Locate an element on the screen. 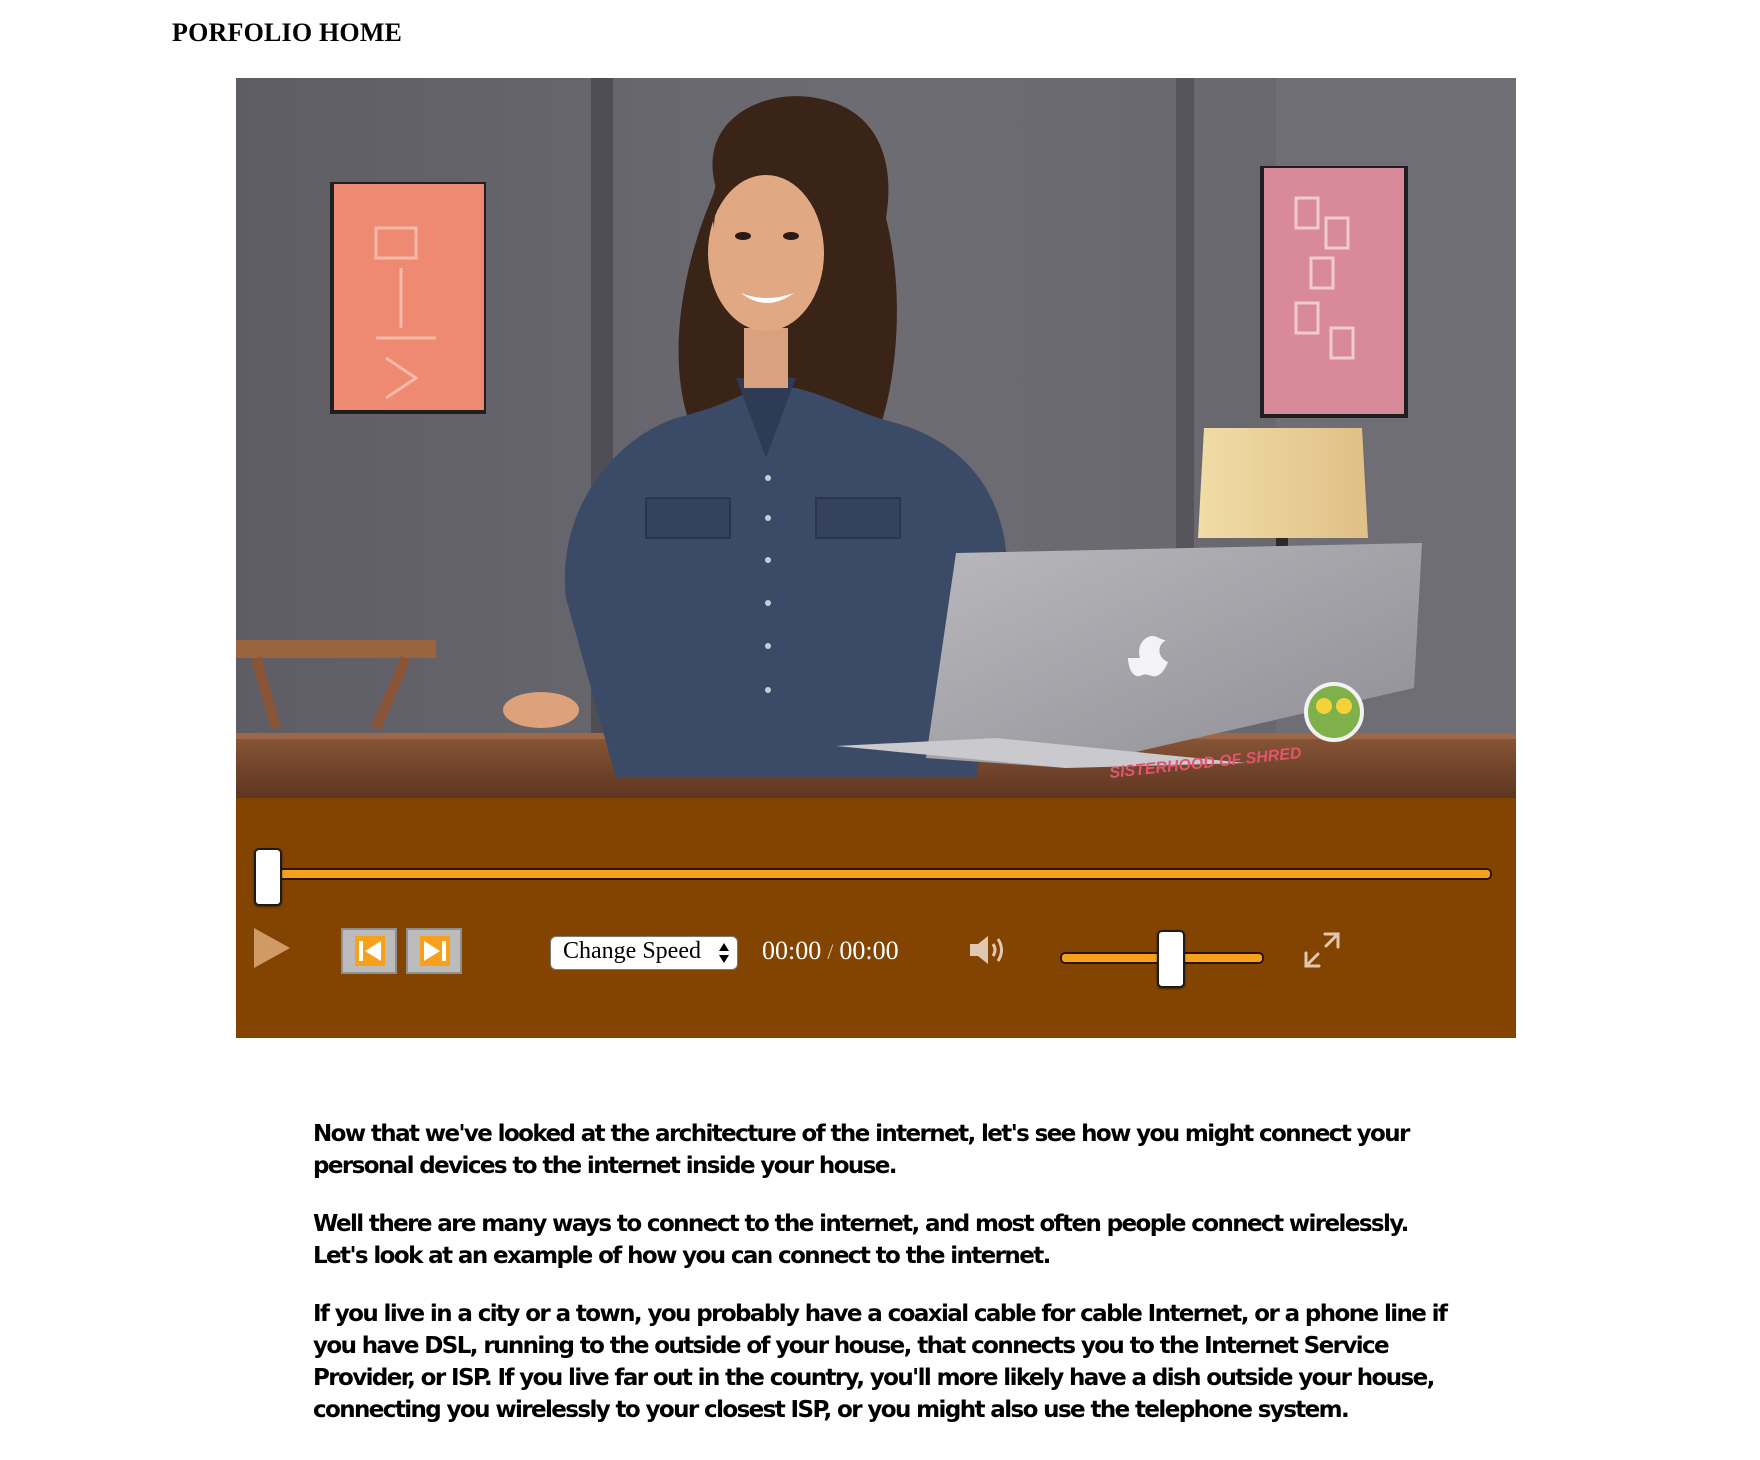  speed-select: Change Speed is located at coordinates (644, 953).